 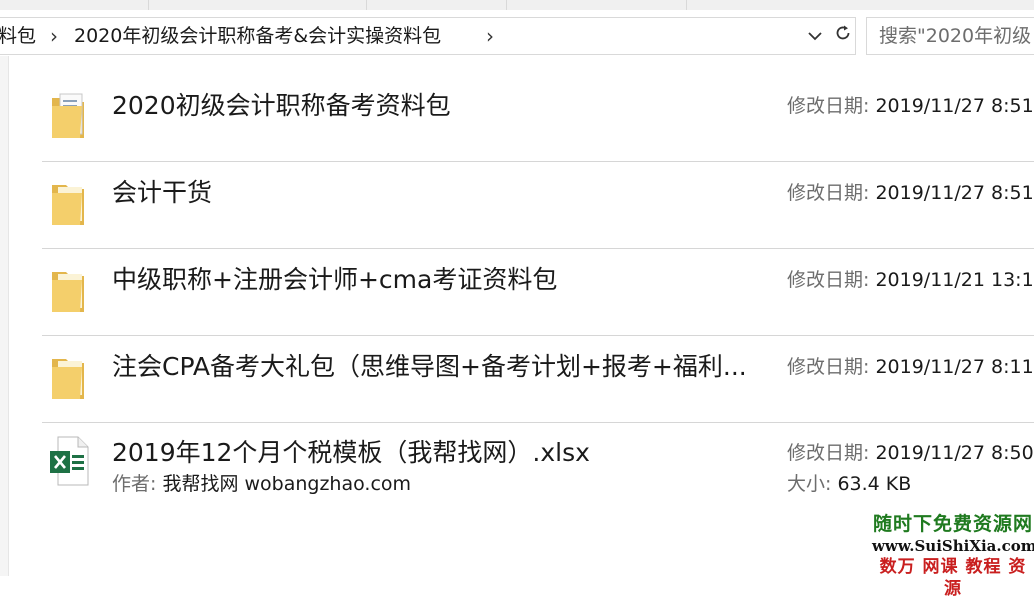 I want to click on site-watermark: 随时下免费资源网 www.SuiShiXia.com 数万 网课 教程 资源, so click(x=953, y=556).